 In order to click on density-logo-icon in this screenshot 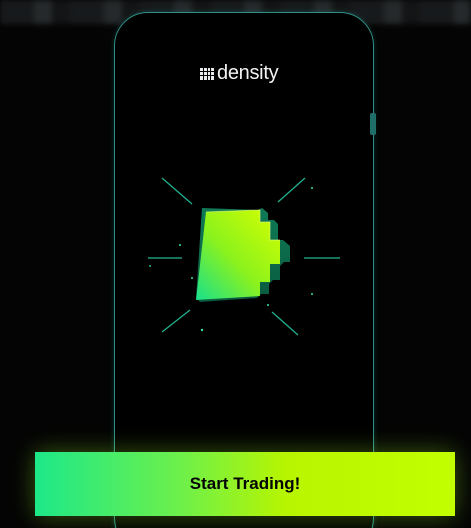, I will do `click(207, 73)`.